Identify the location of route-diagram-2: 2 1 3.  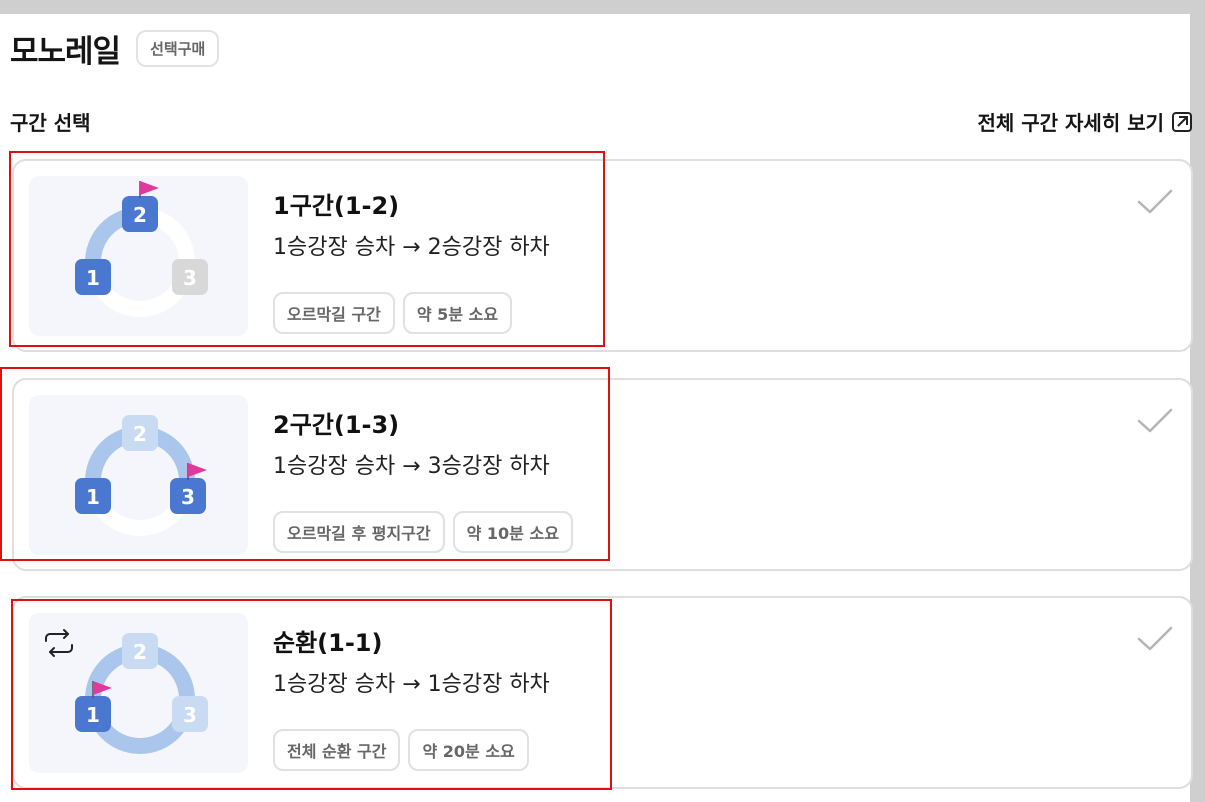
(141, 475).